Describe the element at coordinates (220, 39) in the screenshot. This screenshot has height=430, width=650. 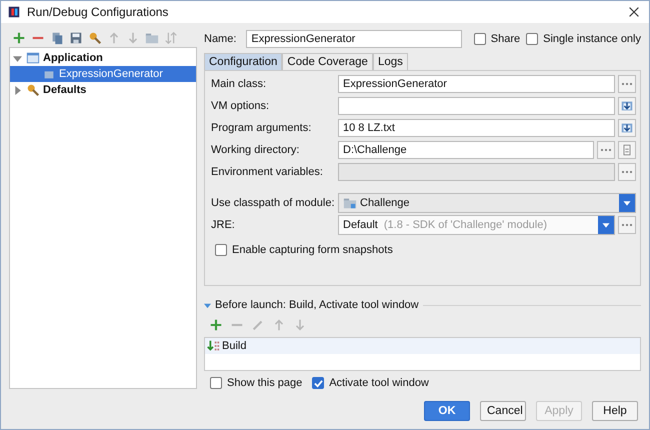
I see `name-label: Name:` at that location.